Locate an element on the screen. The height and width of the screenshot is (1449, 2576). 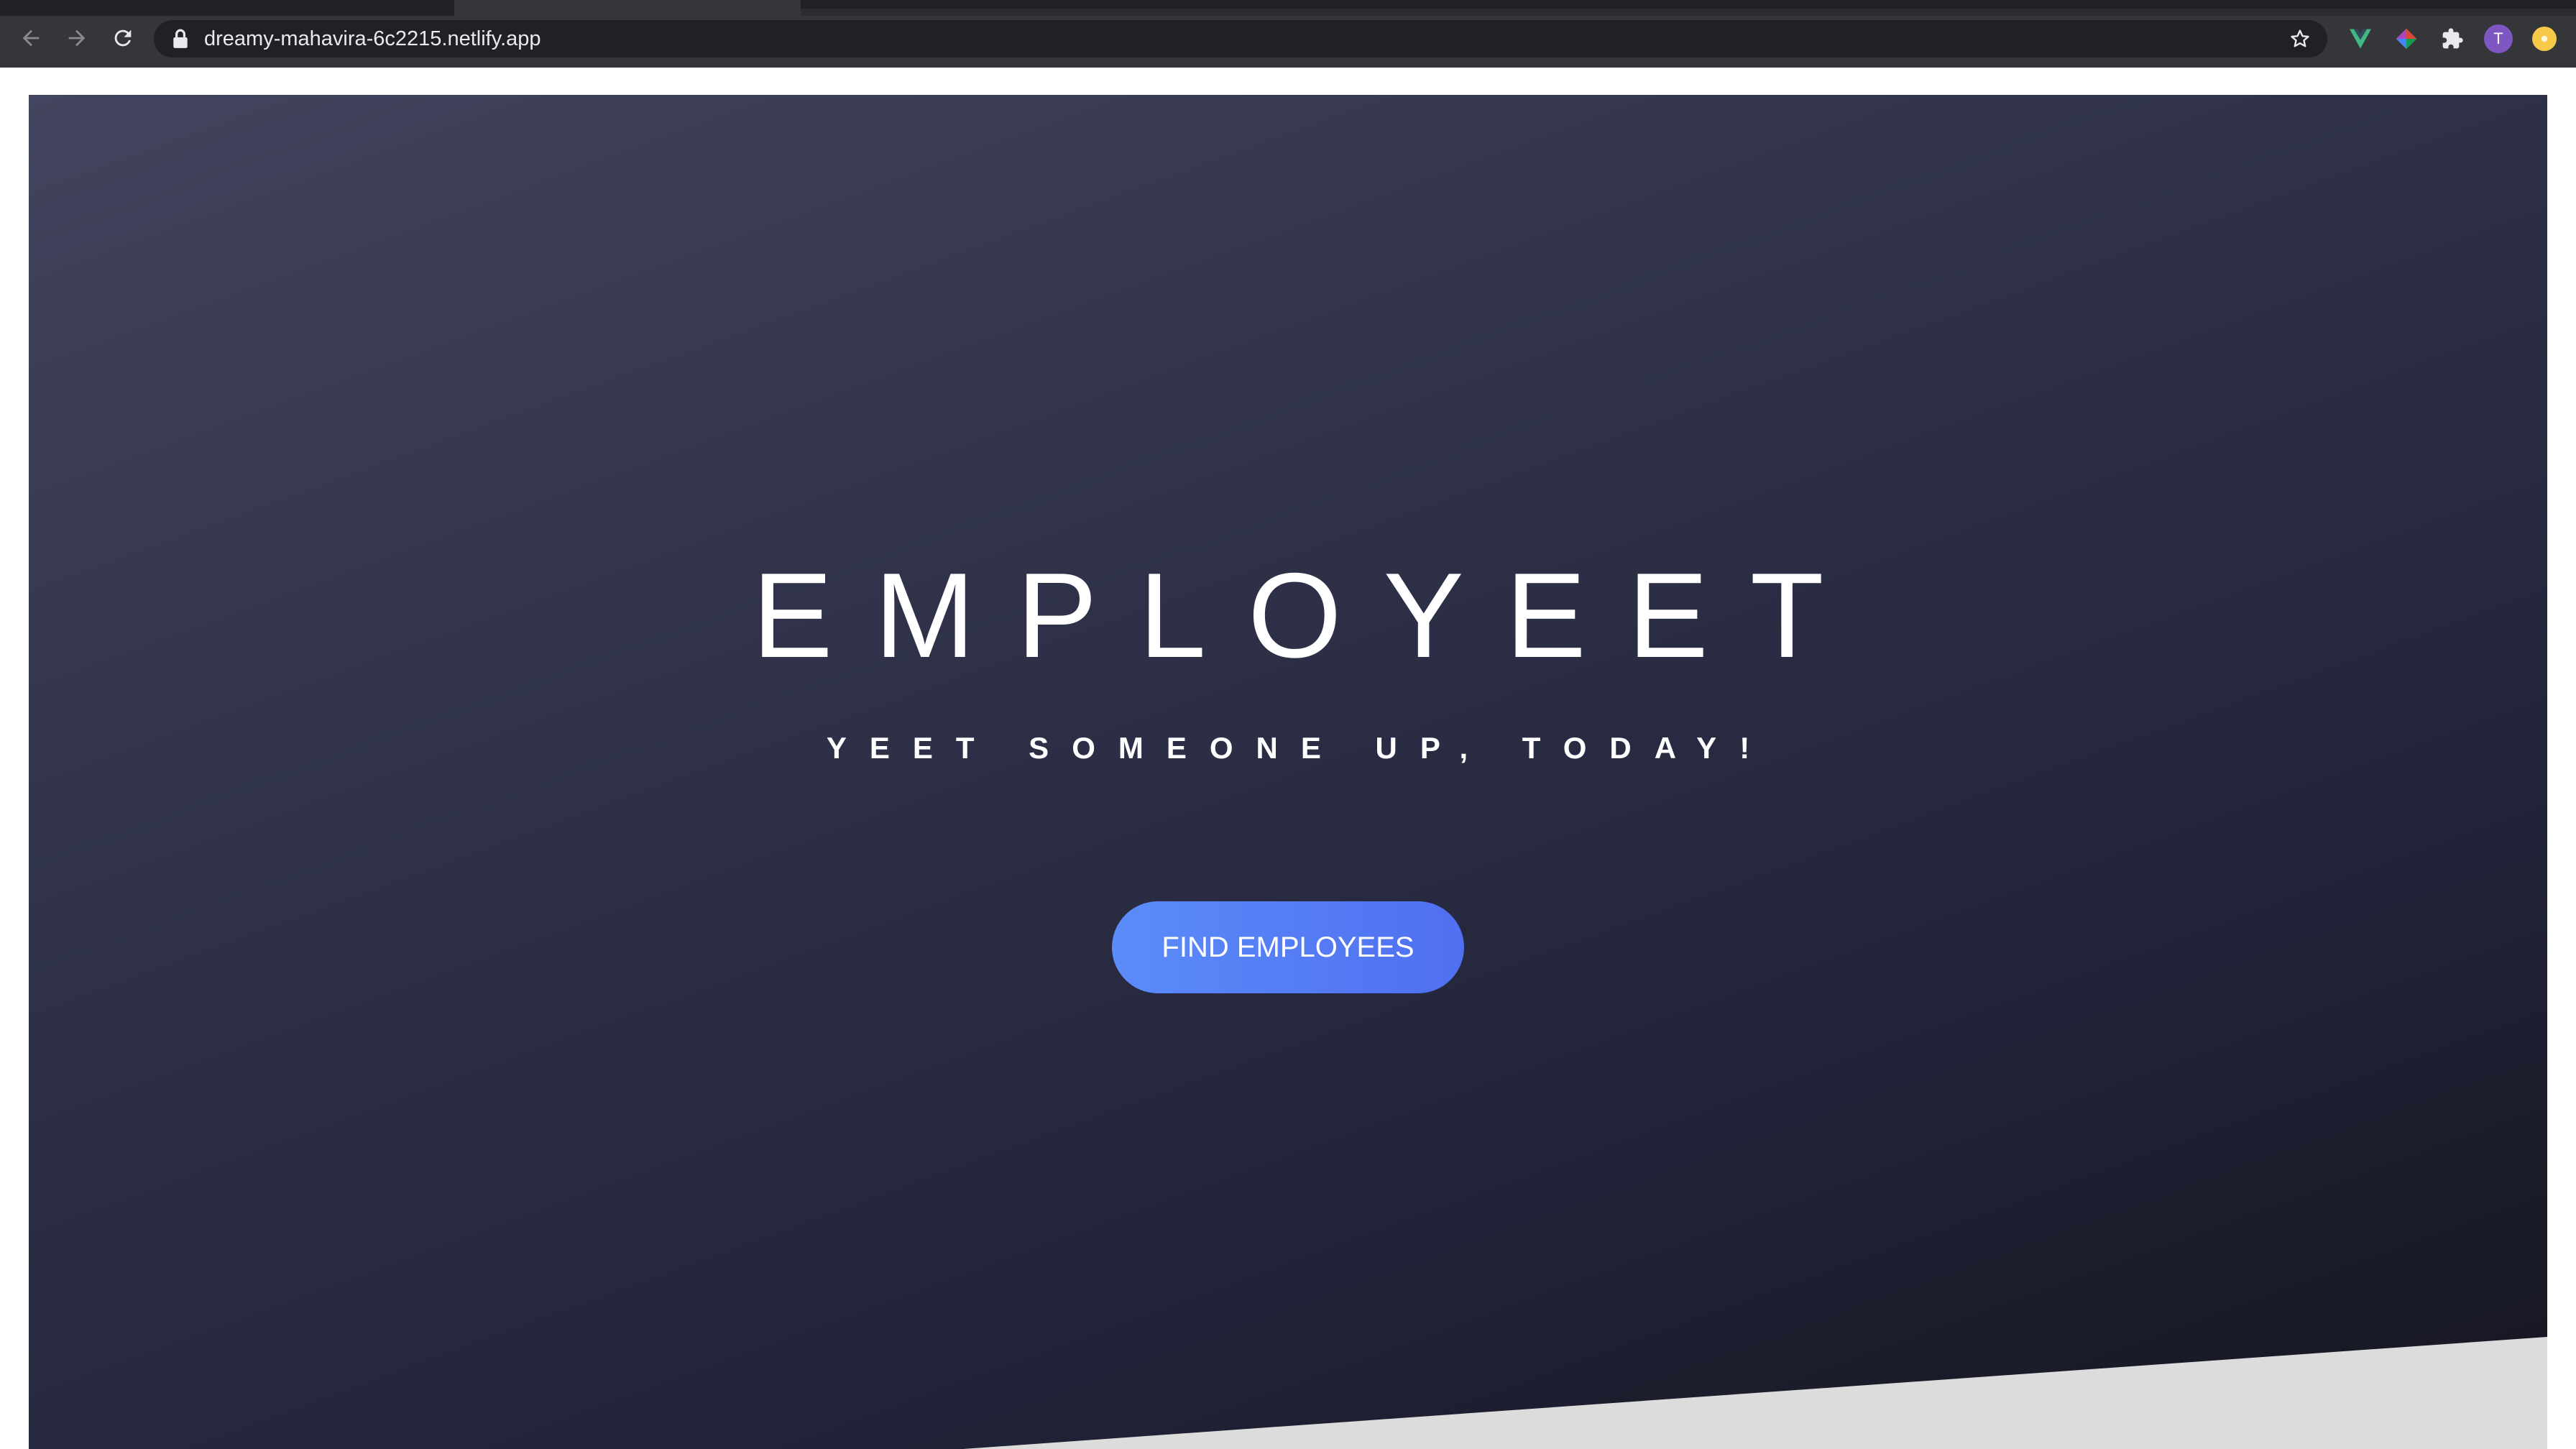
reload-icon is located at coordinates (123, 38).